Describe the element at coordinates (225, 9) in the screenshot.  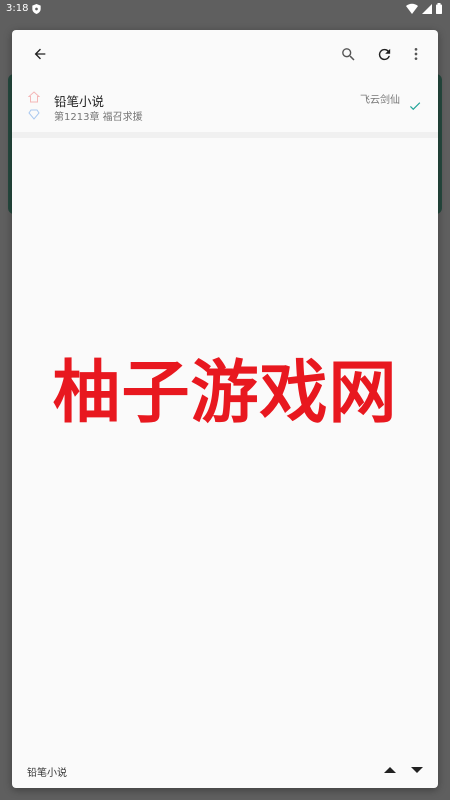
I see `status-bar: 3:18` at that location.